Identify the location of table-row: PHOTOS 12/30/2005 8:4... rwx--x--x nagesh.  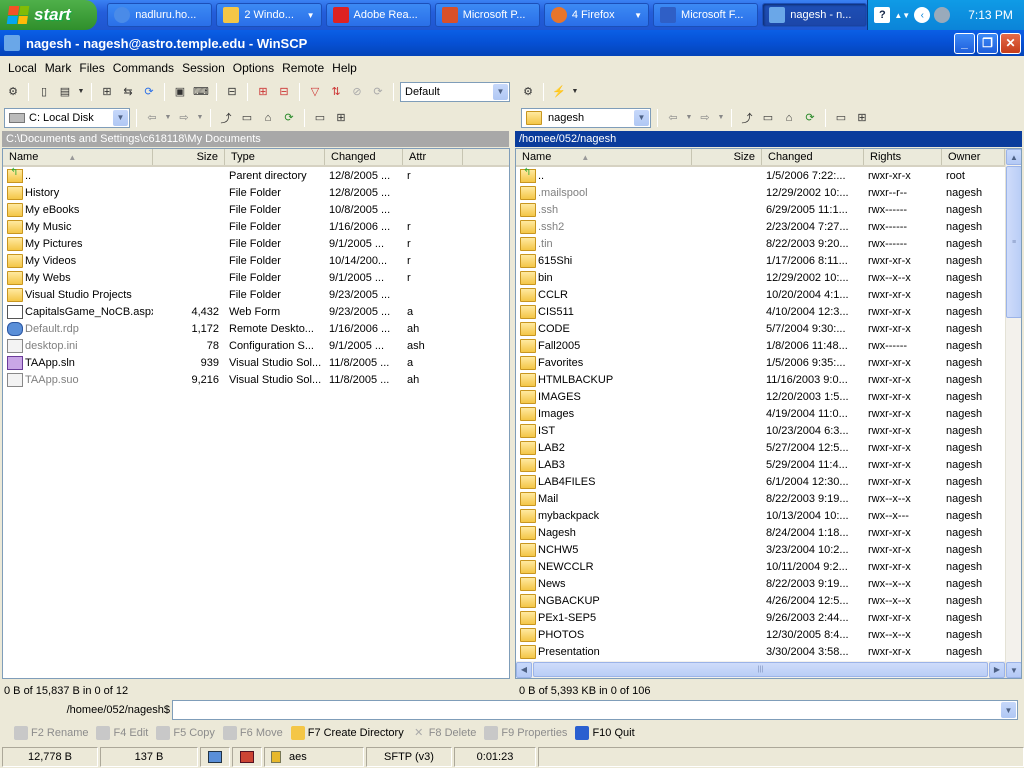
(760, 634).